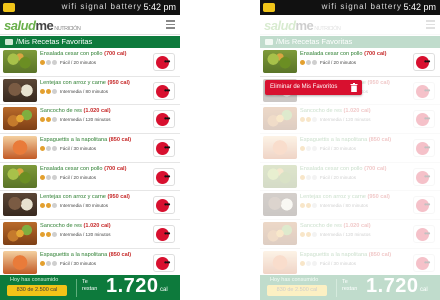  What do you see at coordinates (120, 140) in the screenshot?
I see `recipe-calories: (850 cal)` at bounding box center [120, 140].